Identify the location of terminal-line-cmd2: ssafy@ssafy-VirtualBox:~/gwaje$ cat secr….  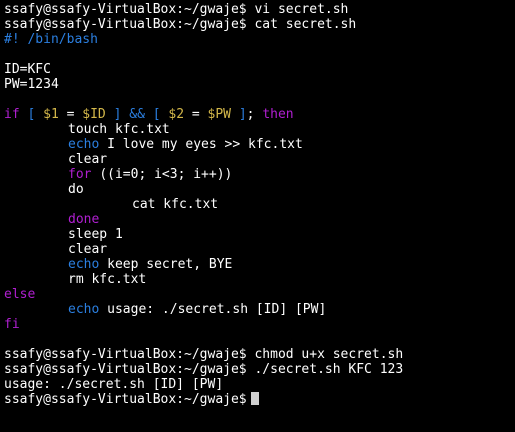
(259, 24).